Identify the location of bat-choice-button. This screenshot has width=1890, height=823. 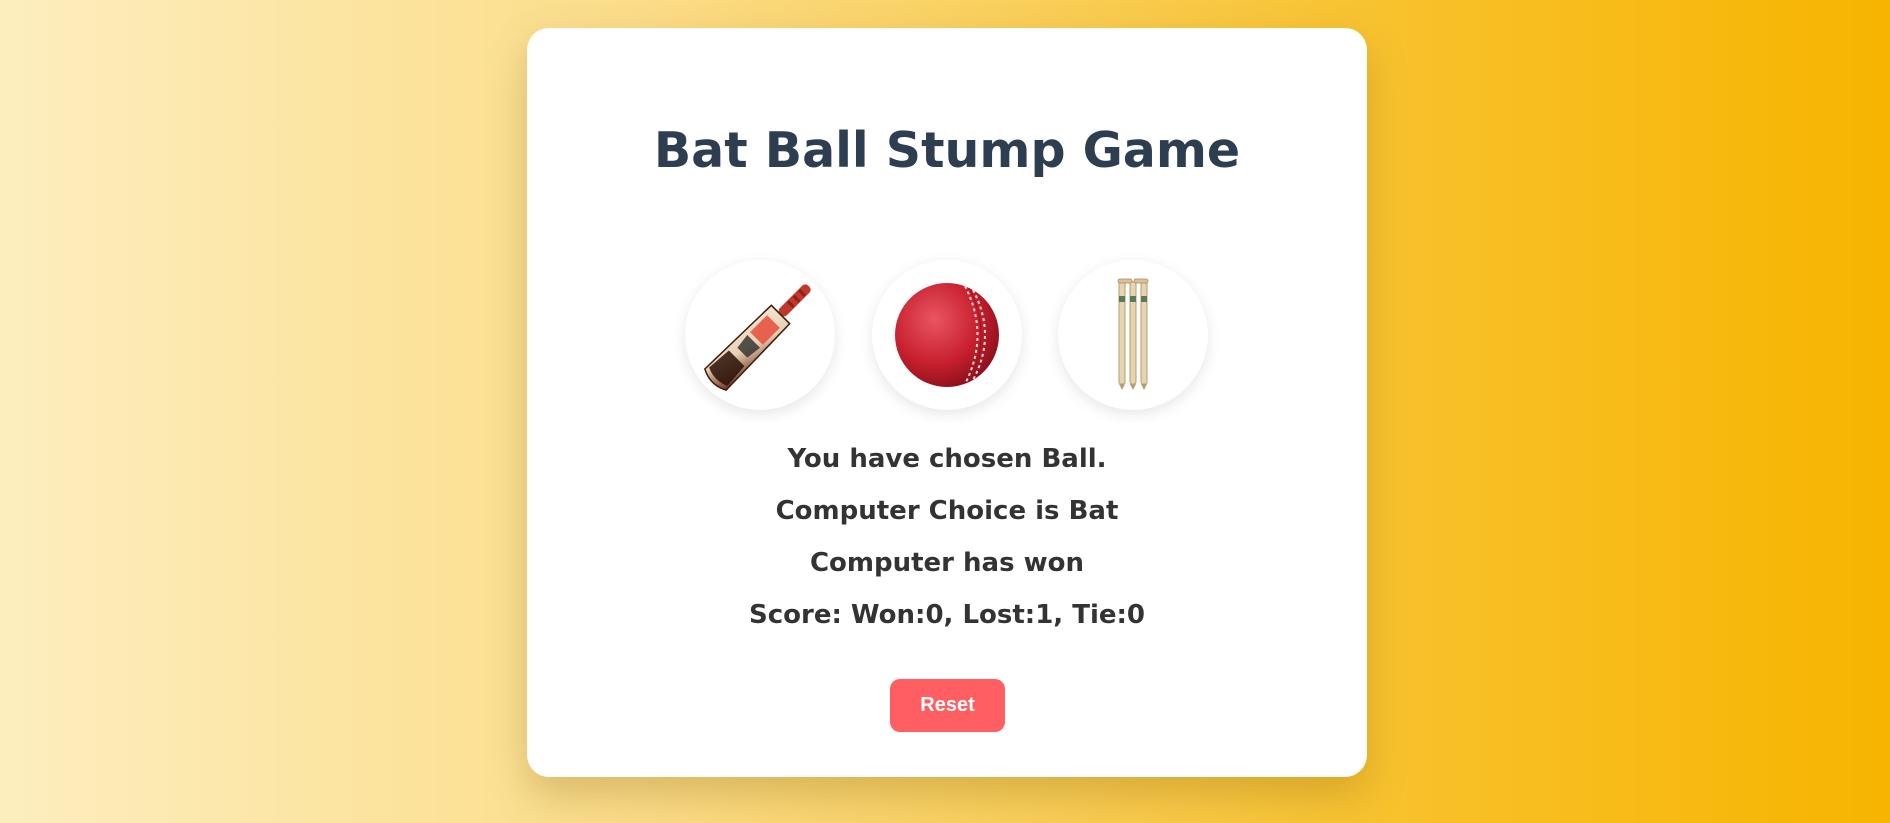
(760, 335).